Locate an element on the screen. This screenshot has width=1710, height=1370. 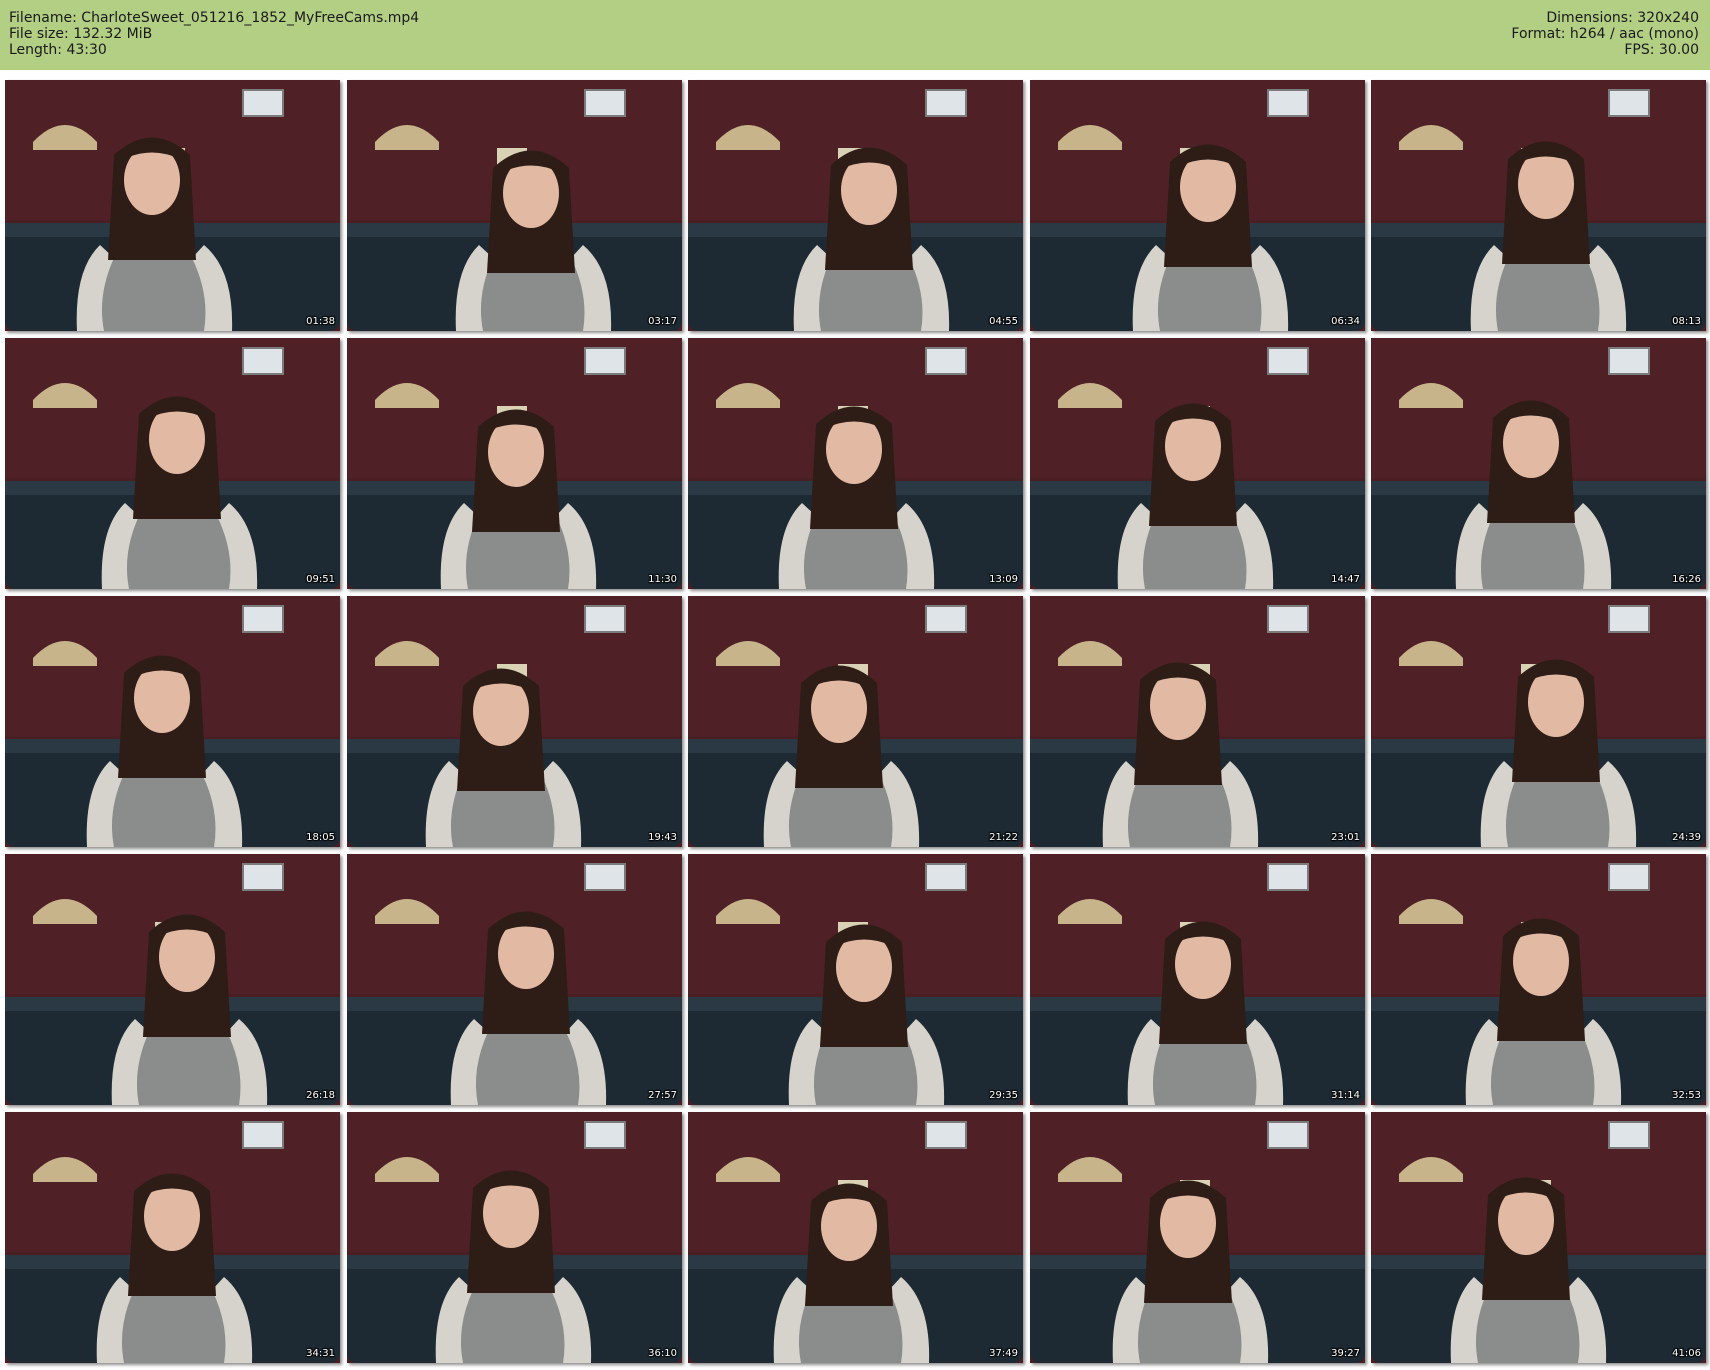
video-thumbnail: 08:13 is located at coordinates (1538, 205).